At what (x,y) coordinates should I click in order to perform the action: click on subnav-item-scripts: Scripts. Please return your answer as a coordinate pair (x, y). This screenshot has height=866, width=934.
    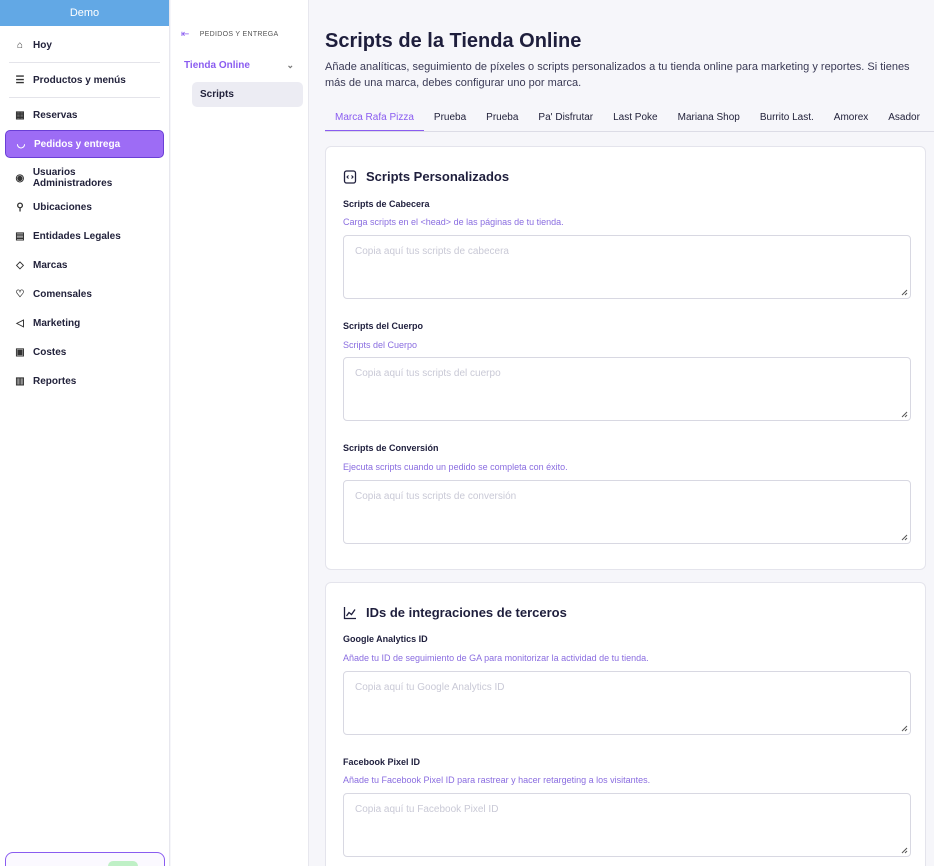
    Looking at the image, I should click on (247, 94).